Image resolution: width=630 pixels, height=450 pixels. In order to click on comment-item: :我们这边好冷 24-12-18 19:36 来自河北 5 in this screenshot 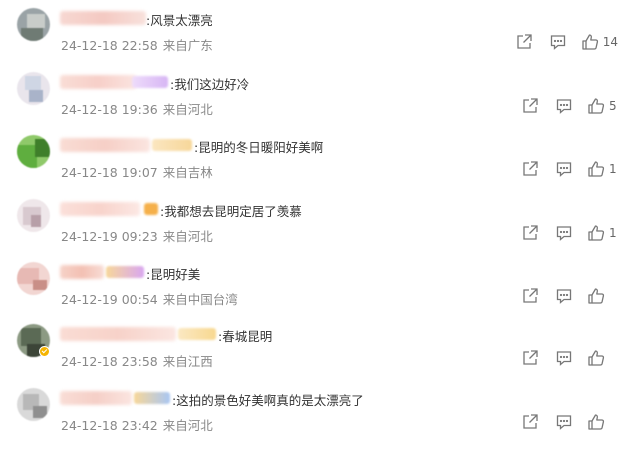, I will do `click(315, 103)`.